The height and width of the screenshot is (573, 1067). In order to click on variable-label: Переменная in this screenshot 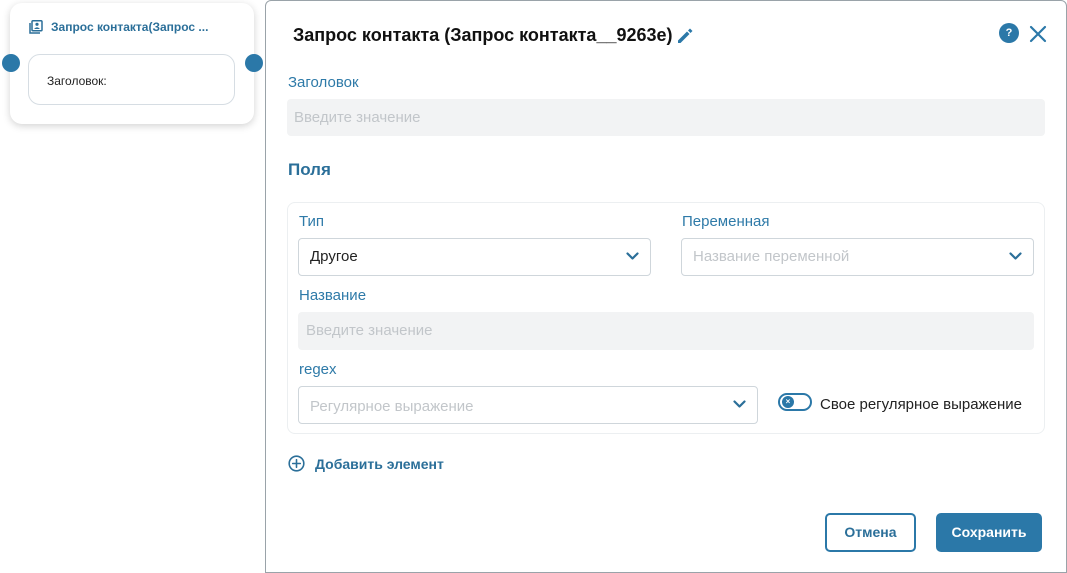, I will do `click(726, 221)`.